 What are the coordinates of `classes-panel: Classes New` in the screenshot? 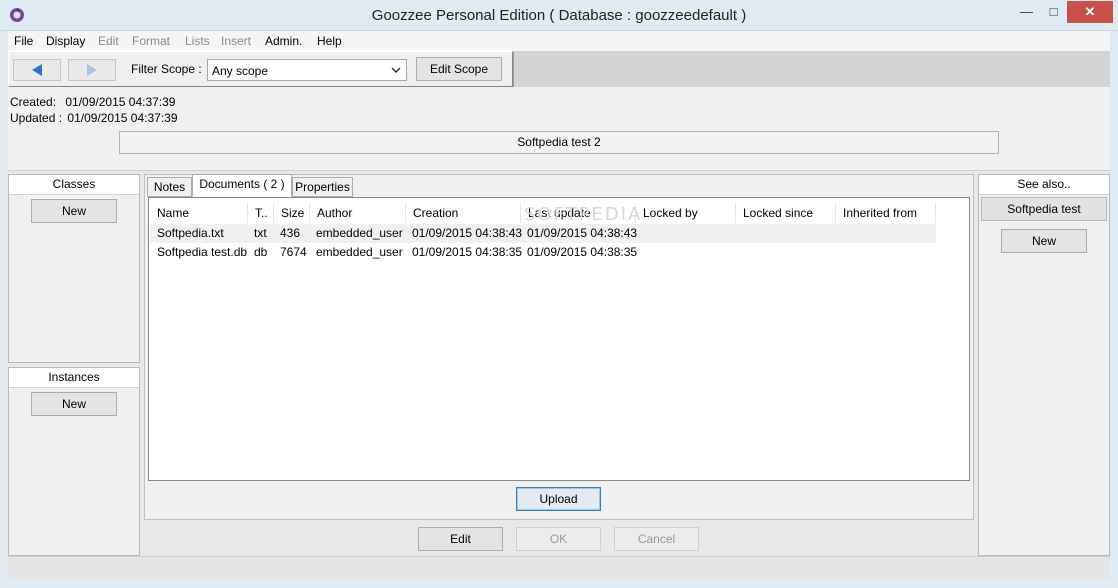 It's located at (74, 268).